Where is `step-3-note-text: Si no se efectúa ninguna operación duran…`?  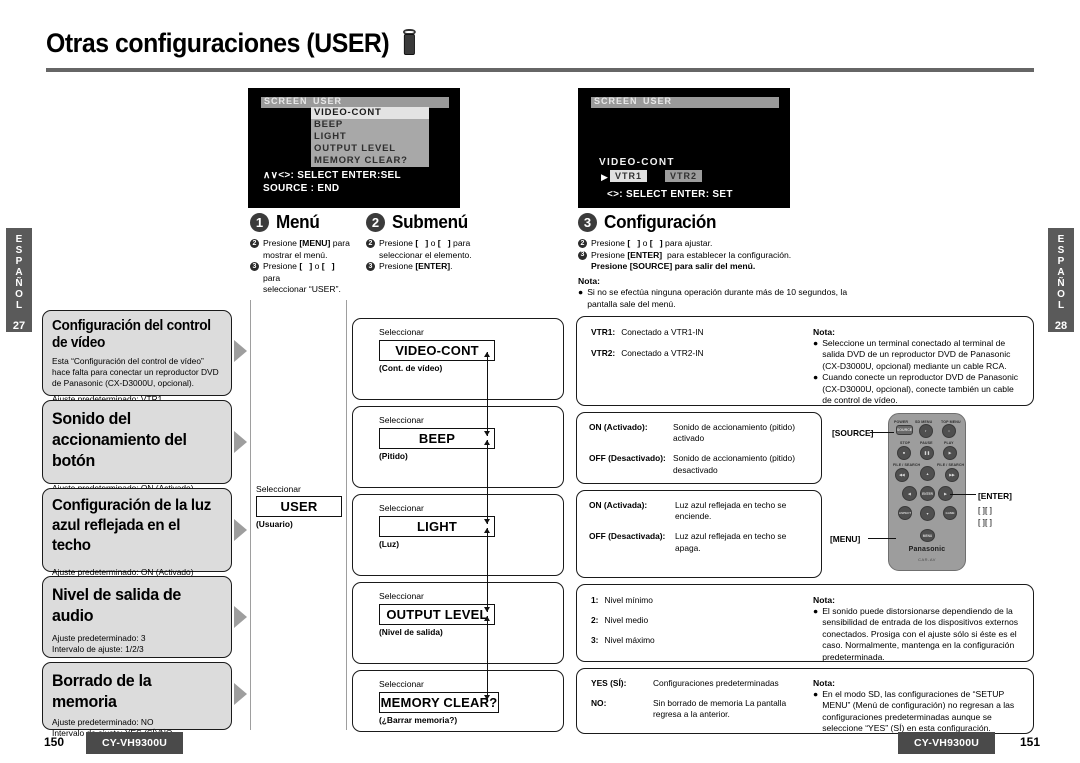 step-3-note-text: Si no se efectúa ninguna operación duran… is located at coordinates (717, 298).